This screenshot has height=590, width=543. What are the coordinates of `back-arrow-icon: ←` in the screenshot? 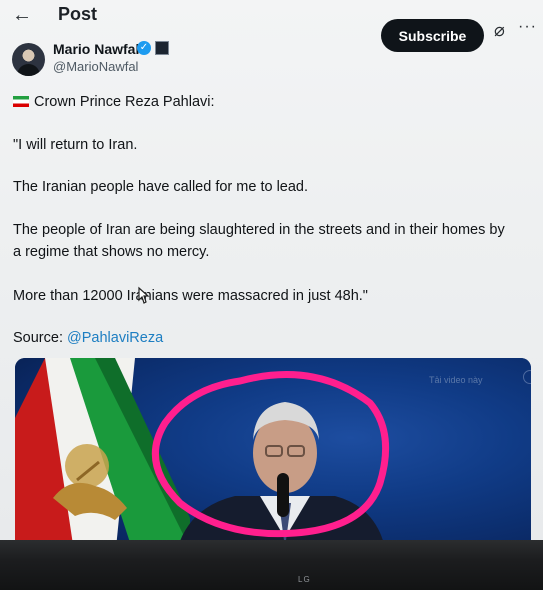 It's located at (22, 15).